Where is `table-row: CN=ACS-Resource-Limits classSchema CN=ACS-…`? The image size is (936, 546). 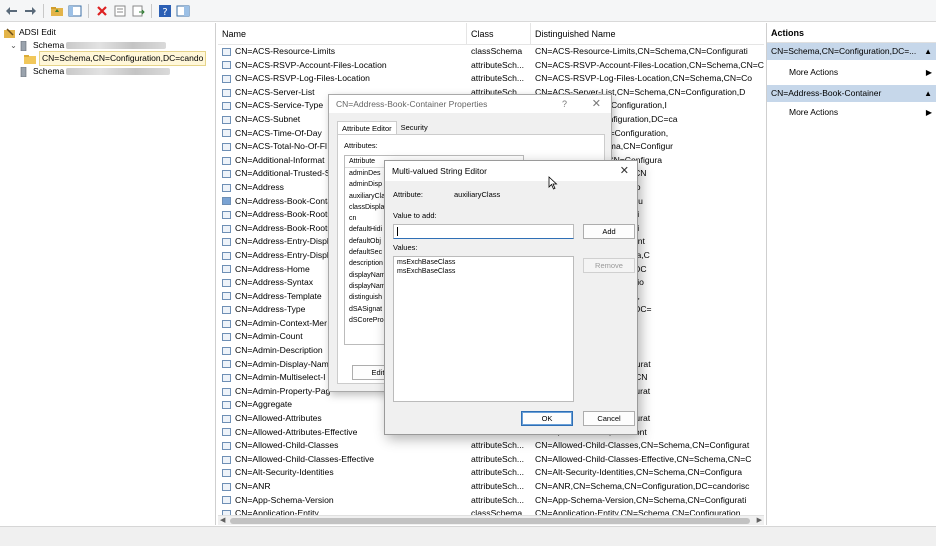 table-row: CN=ACS-Resource-Limits classSchema CN=ACS-… is located at coordinates (491, 52).